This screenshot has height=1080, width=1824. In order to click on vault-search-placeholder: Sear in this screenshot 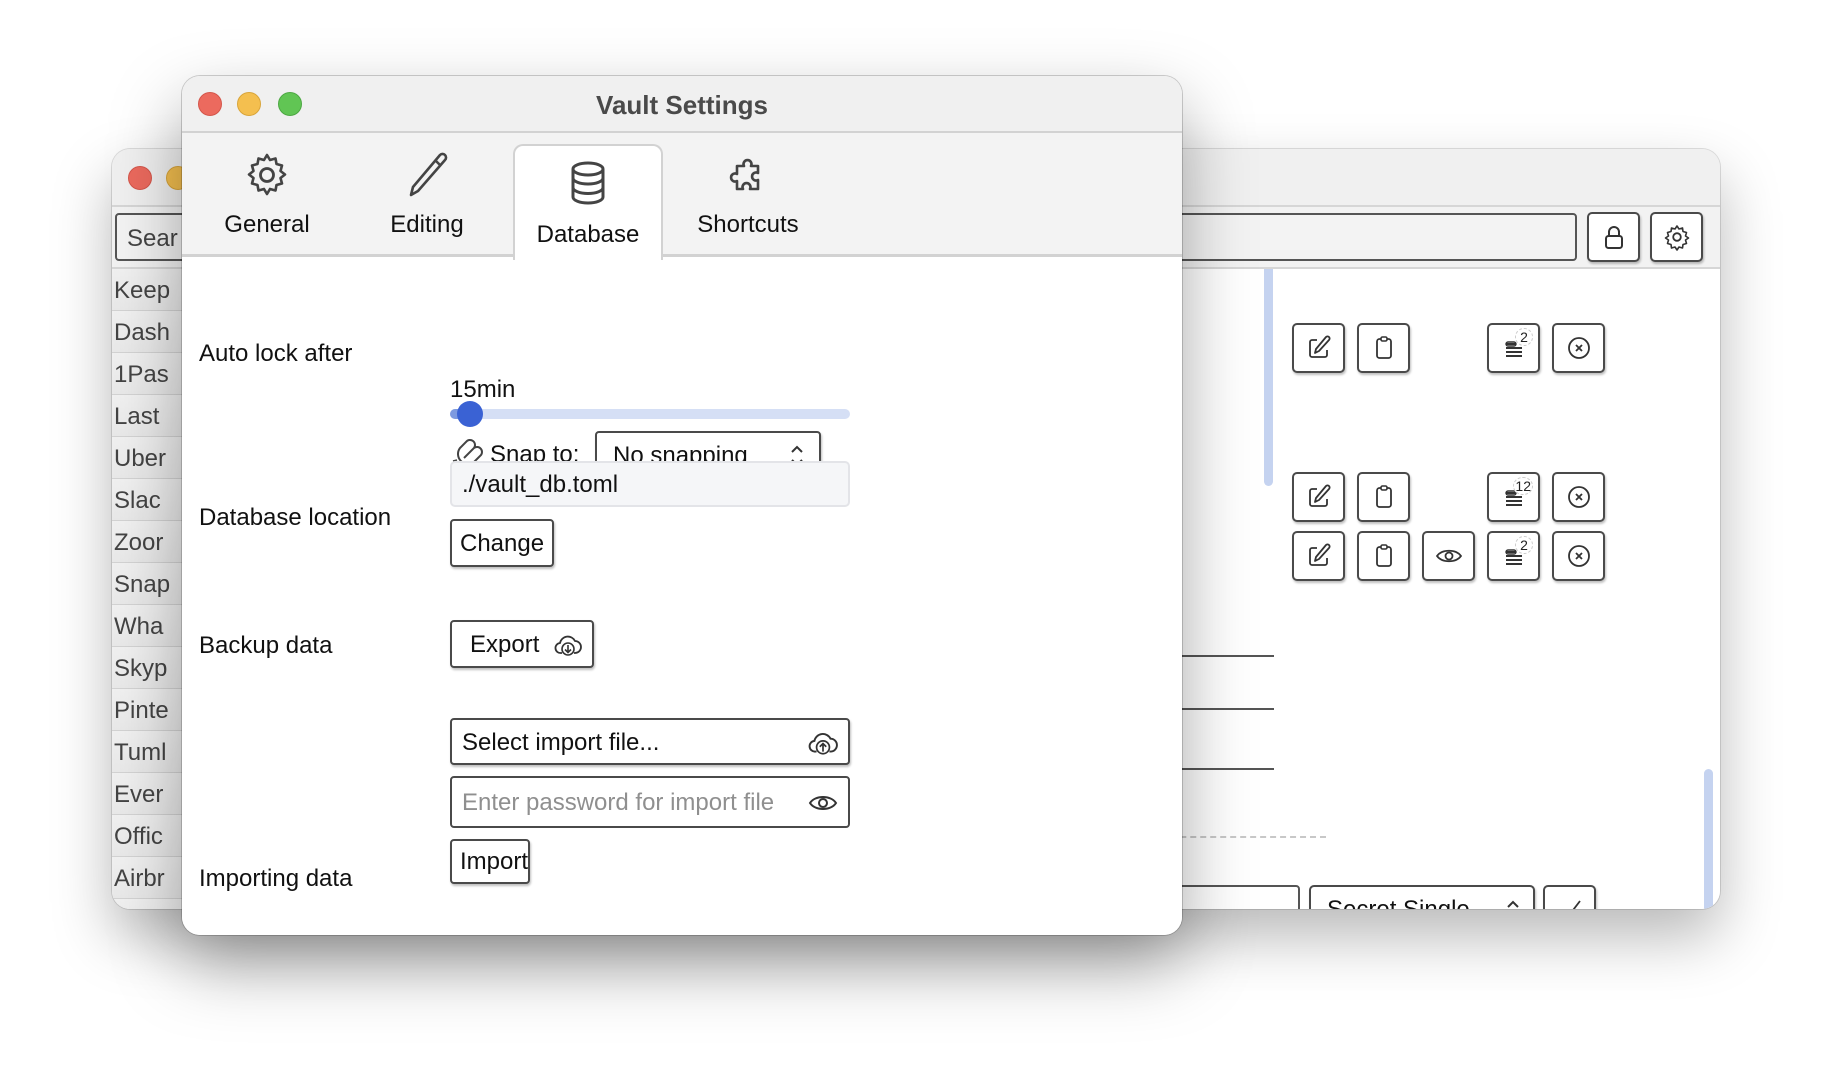, I will do `click(152, 238)`.